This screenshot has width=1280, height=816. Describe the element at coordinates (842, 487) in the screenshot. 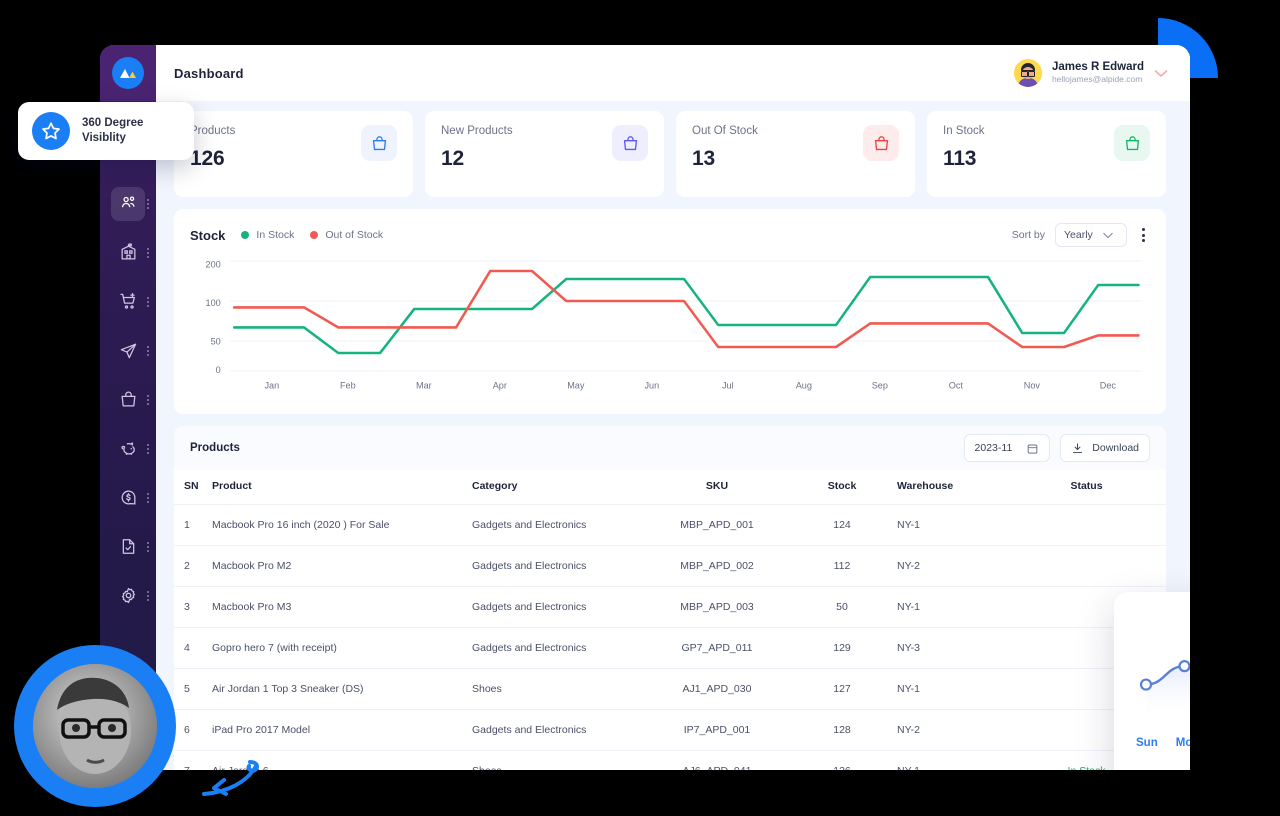

I see `col-stock: Stock` at that location.